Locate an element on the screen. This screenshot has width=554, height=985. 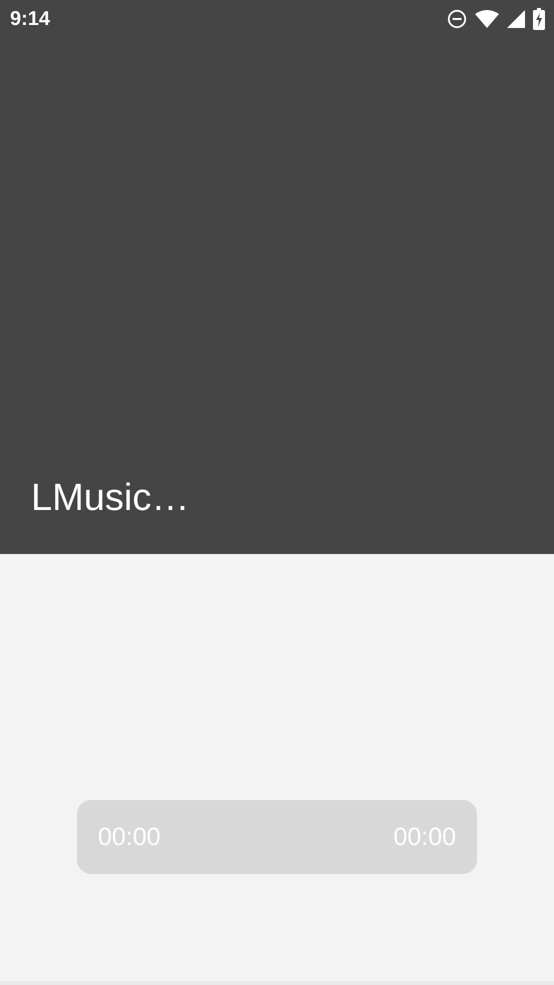
do-not-disturb-icon is located at coordinates (457, 19).